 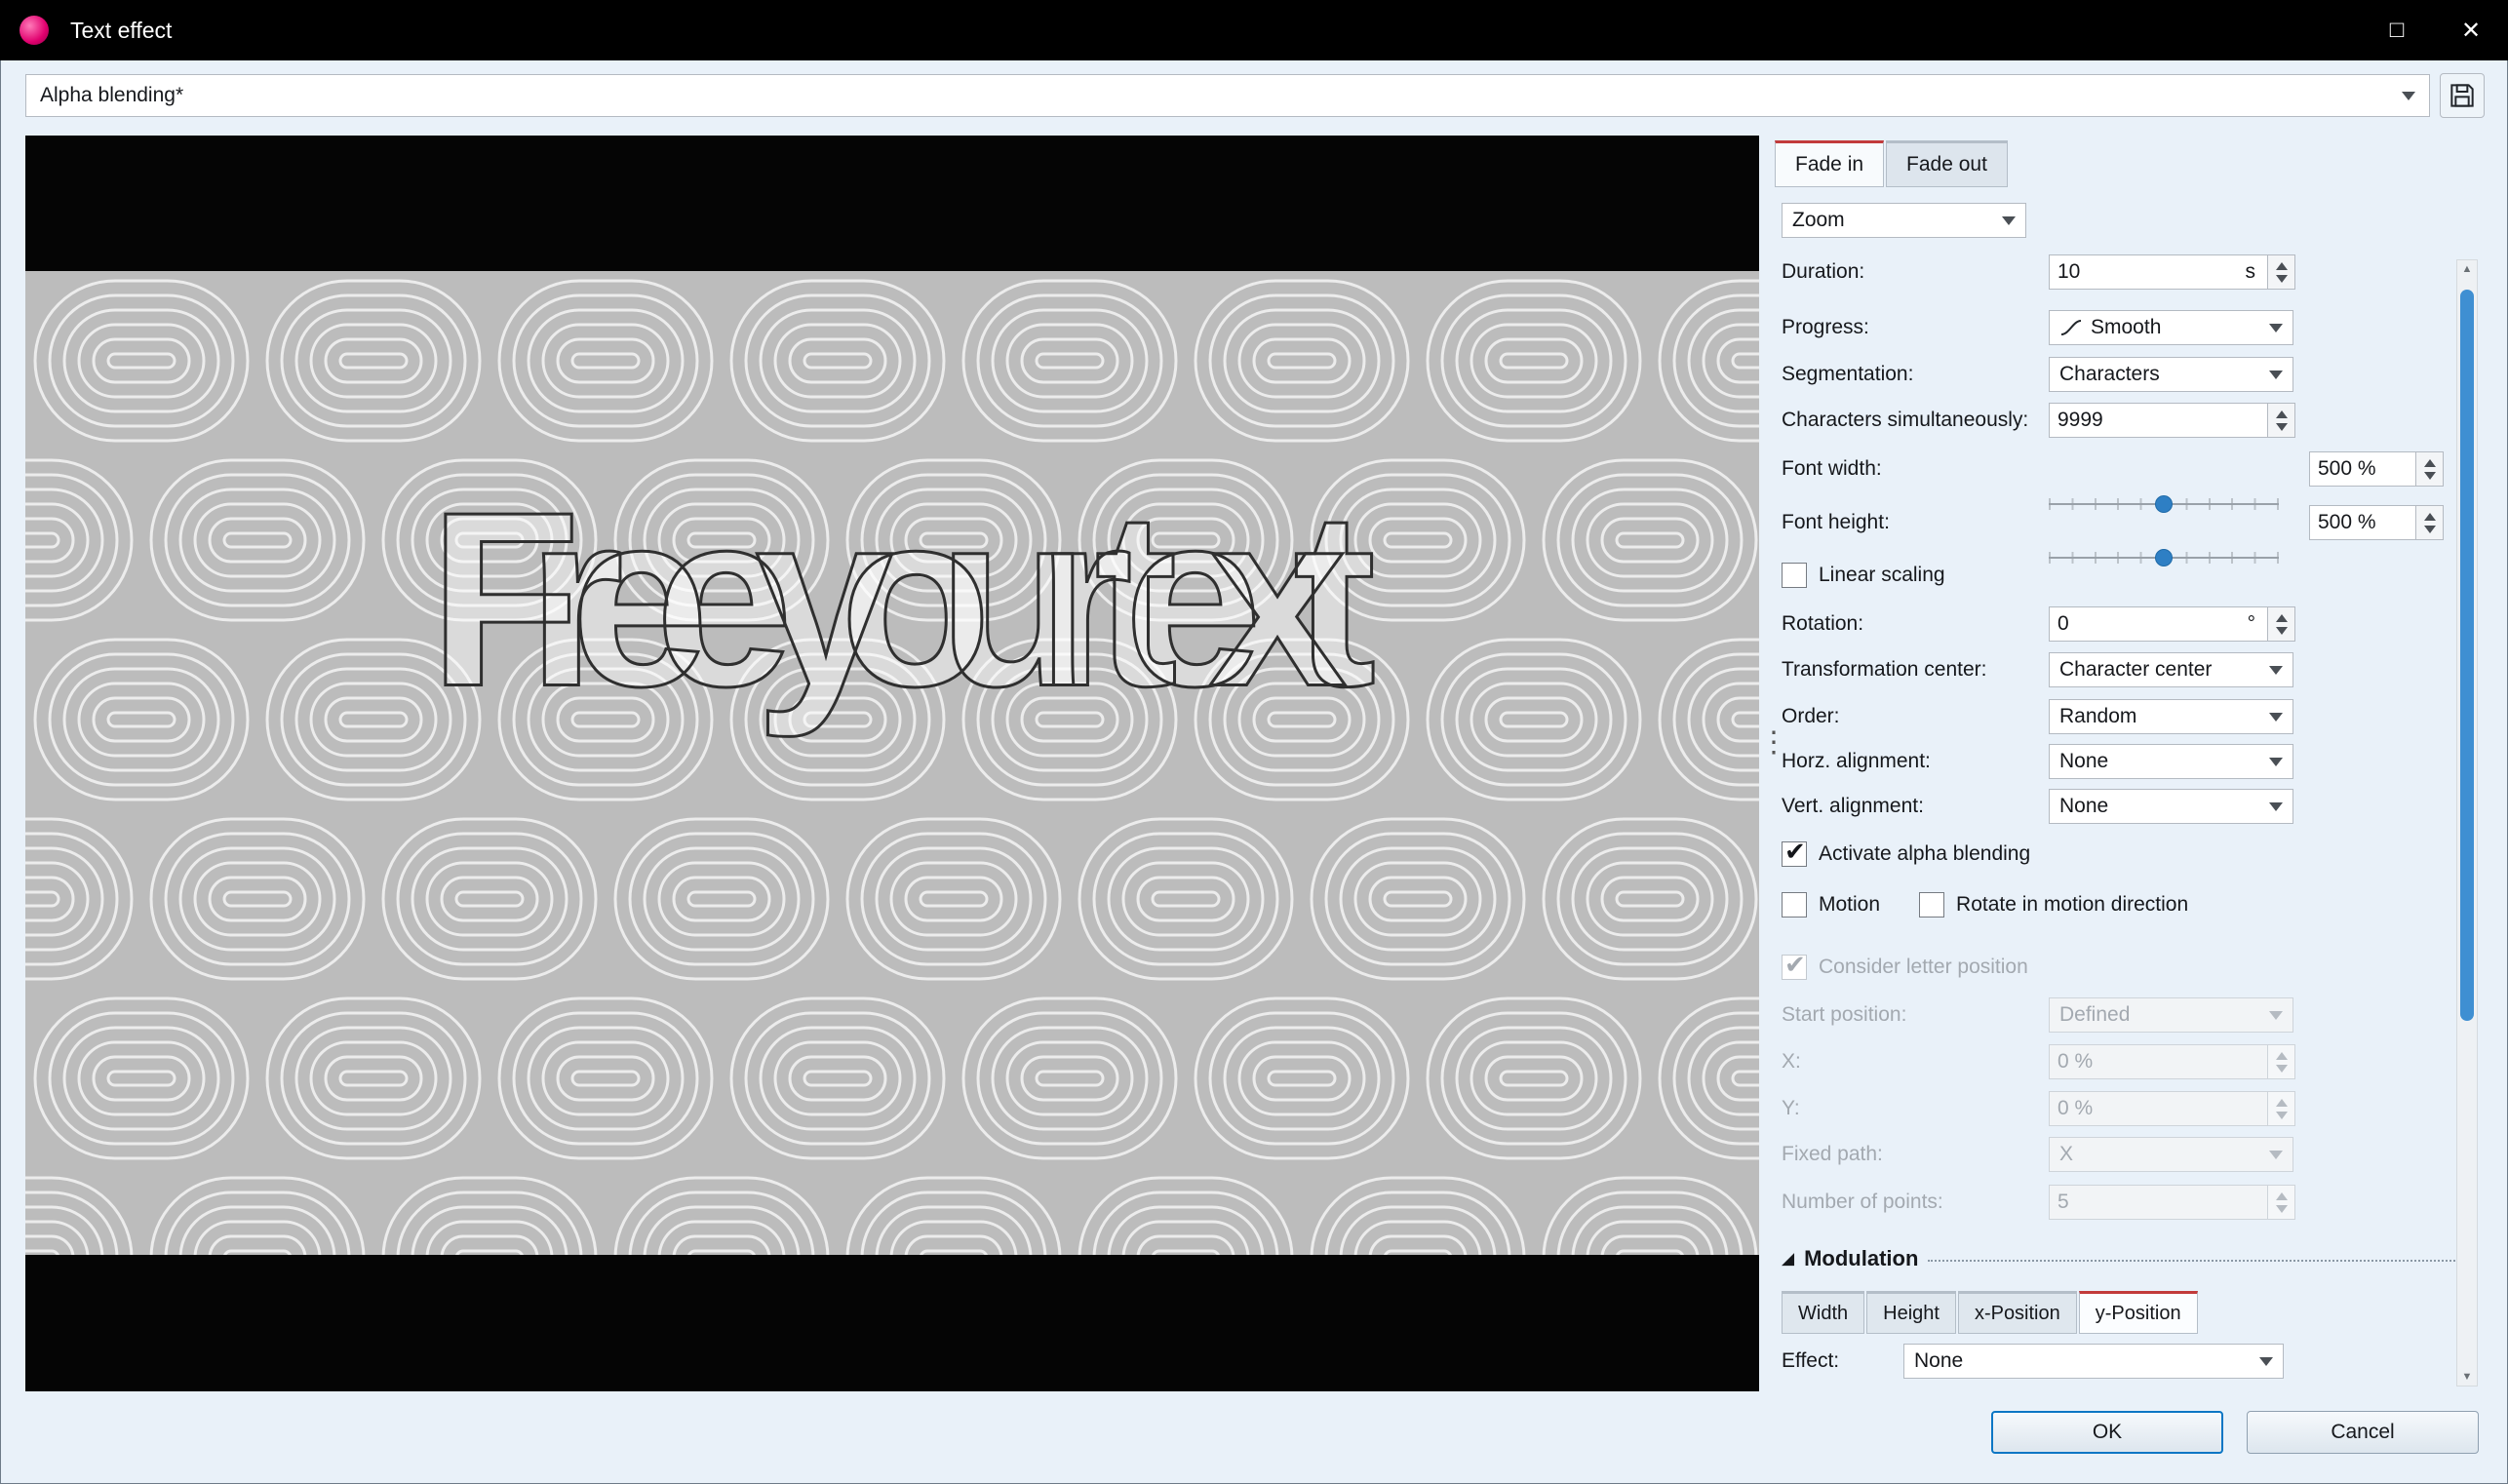 What do you see at coordinates (2347, 522) in the screenshot?
I see `font-height-value: 500 %` at bounding box center [2347, 522].